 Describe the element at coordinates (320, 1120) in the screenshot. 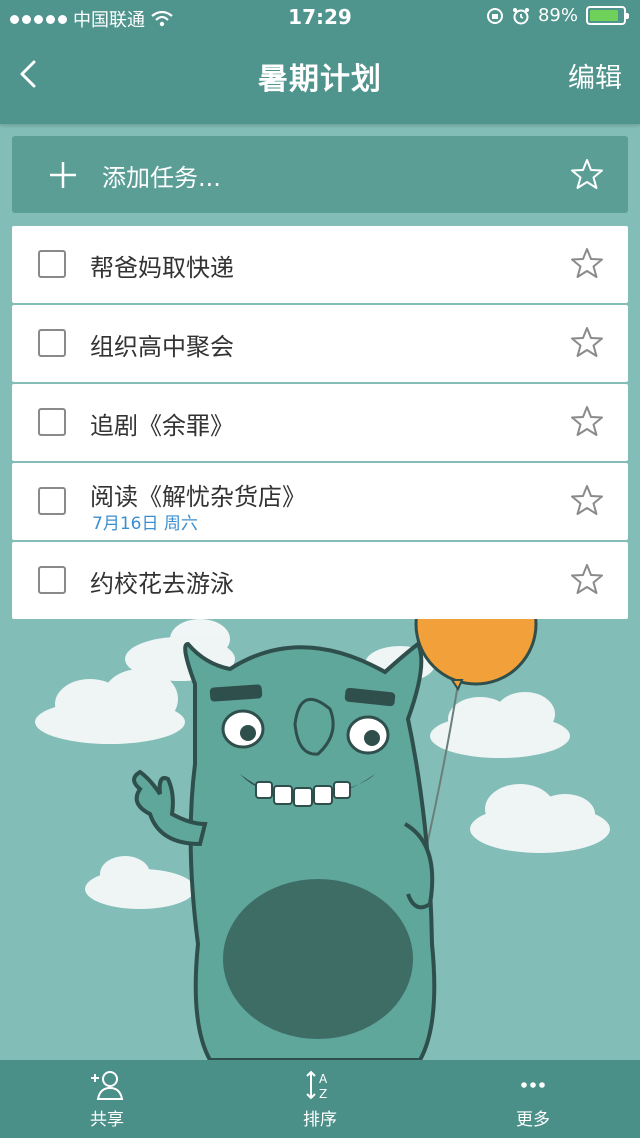

I see `sort-label: 排序` at that location.